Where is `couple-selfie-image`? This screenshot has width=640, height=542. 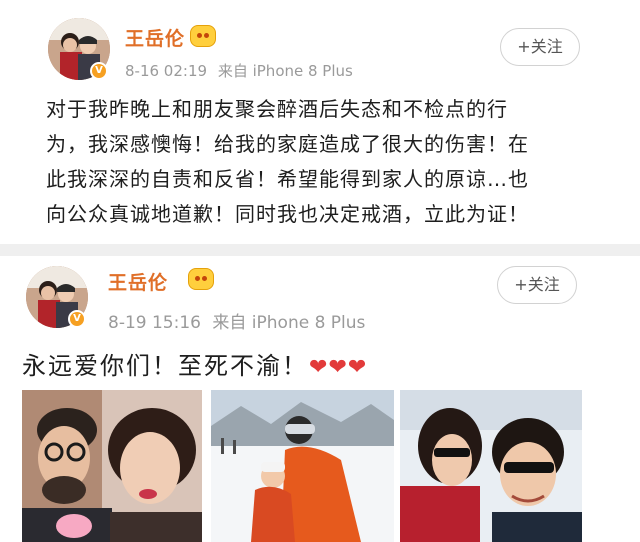
couple-selfie-image is located at coordinates (112, 466).